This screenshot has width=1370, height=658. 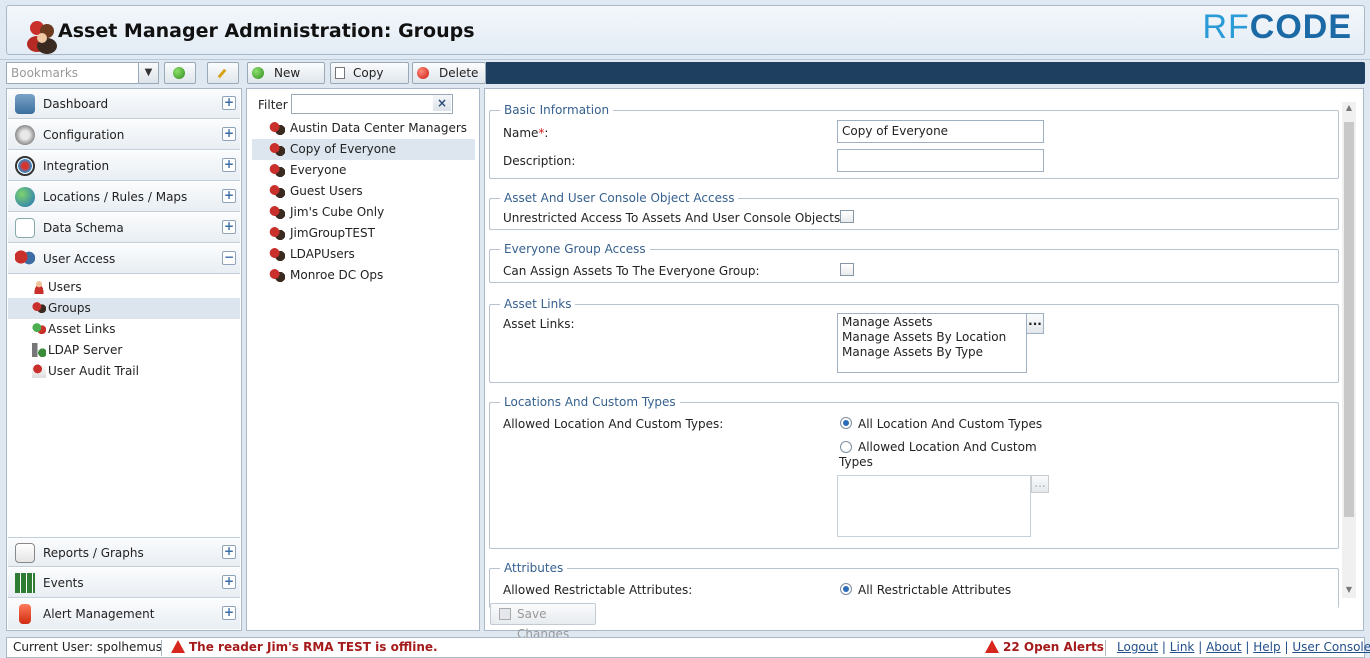 What do you see at coordinates (534, 568) in the screenshot?
I see `section-legend: Attributes` at bounding box center [534, 568].